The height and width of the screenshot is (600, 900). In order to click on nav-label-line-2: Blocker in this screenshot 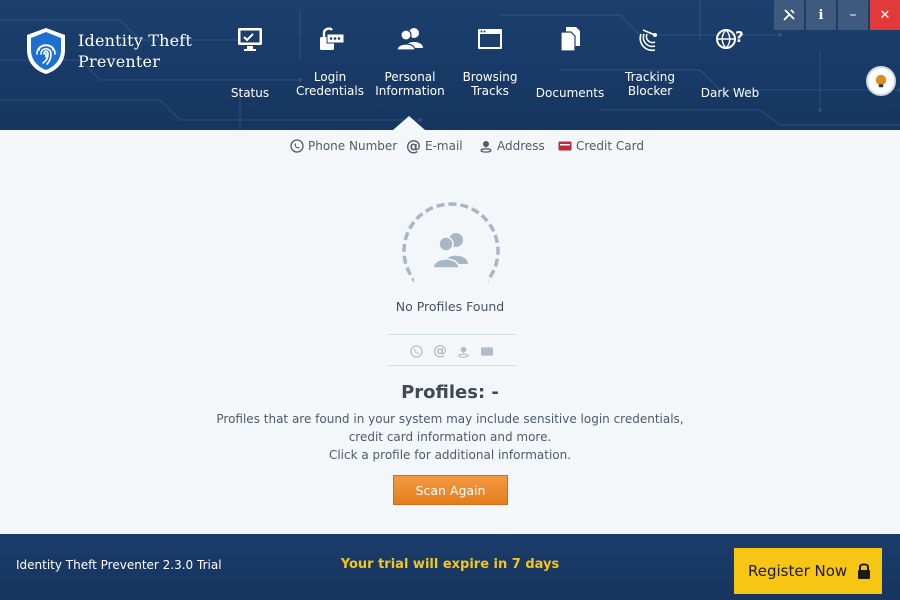, I will do `click(650, 91)`.